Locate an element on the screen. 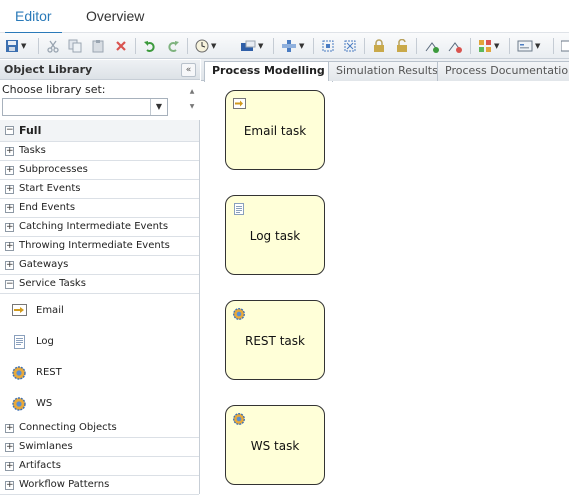 Image resolution: width=569 pixels, height=495 pixels. shape-button: ▼ is located at coordinates (251, 46).